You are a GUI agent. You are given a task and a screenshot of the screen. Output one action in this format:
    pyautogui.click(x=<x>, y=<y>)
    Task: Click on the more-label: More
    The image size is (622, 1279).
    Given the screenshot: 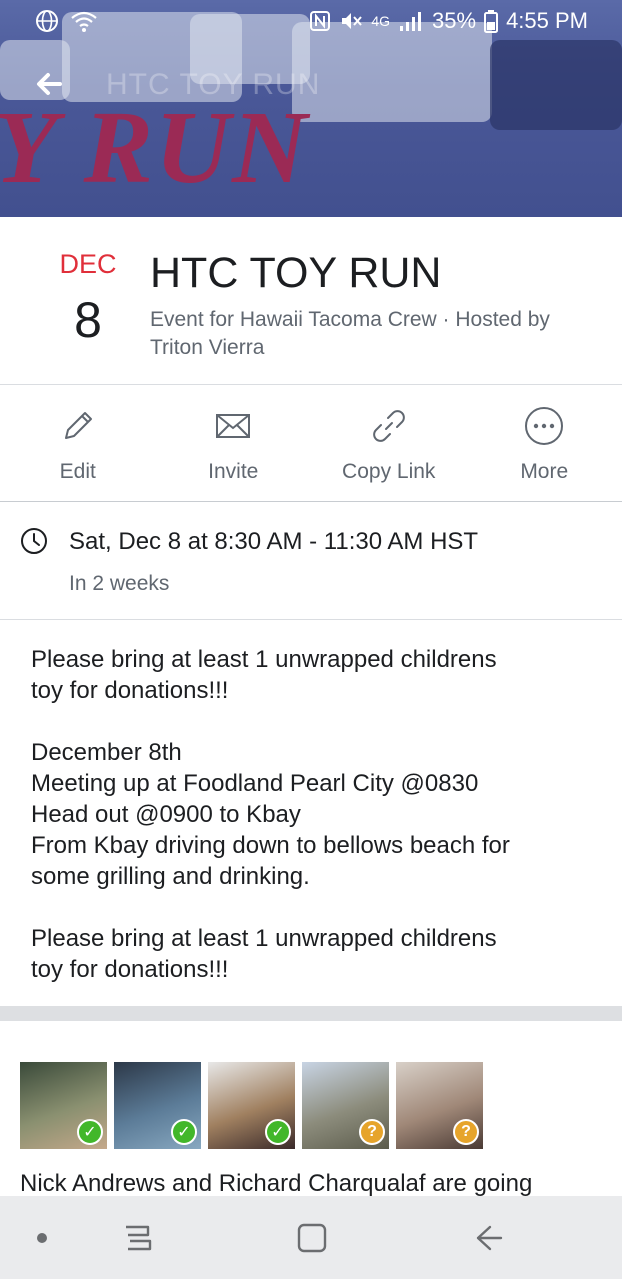 What is the action you would take?
    pyautogui.click(x=544, y=471)
    